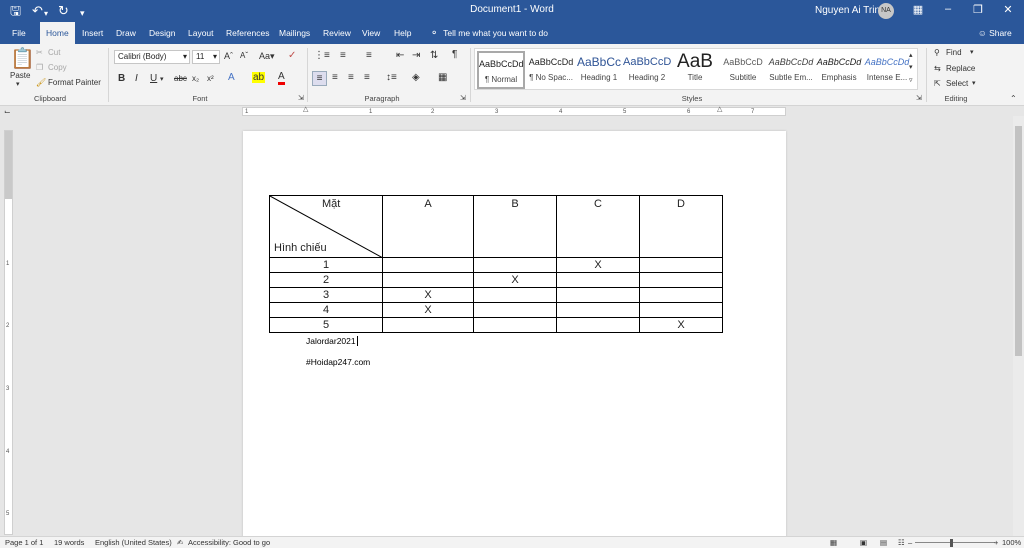 The width and height of the screenshot is (1024, 548). I want to click on tab-mailings: Mailings, so click(294, 33).